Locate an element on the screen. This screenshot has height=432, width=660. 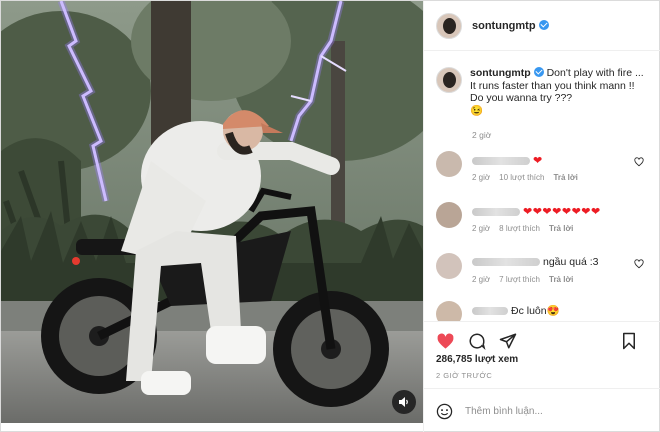
caption-time: 2 giờ is located at coordinates (481, 135).